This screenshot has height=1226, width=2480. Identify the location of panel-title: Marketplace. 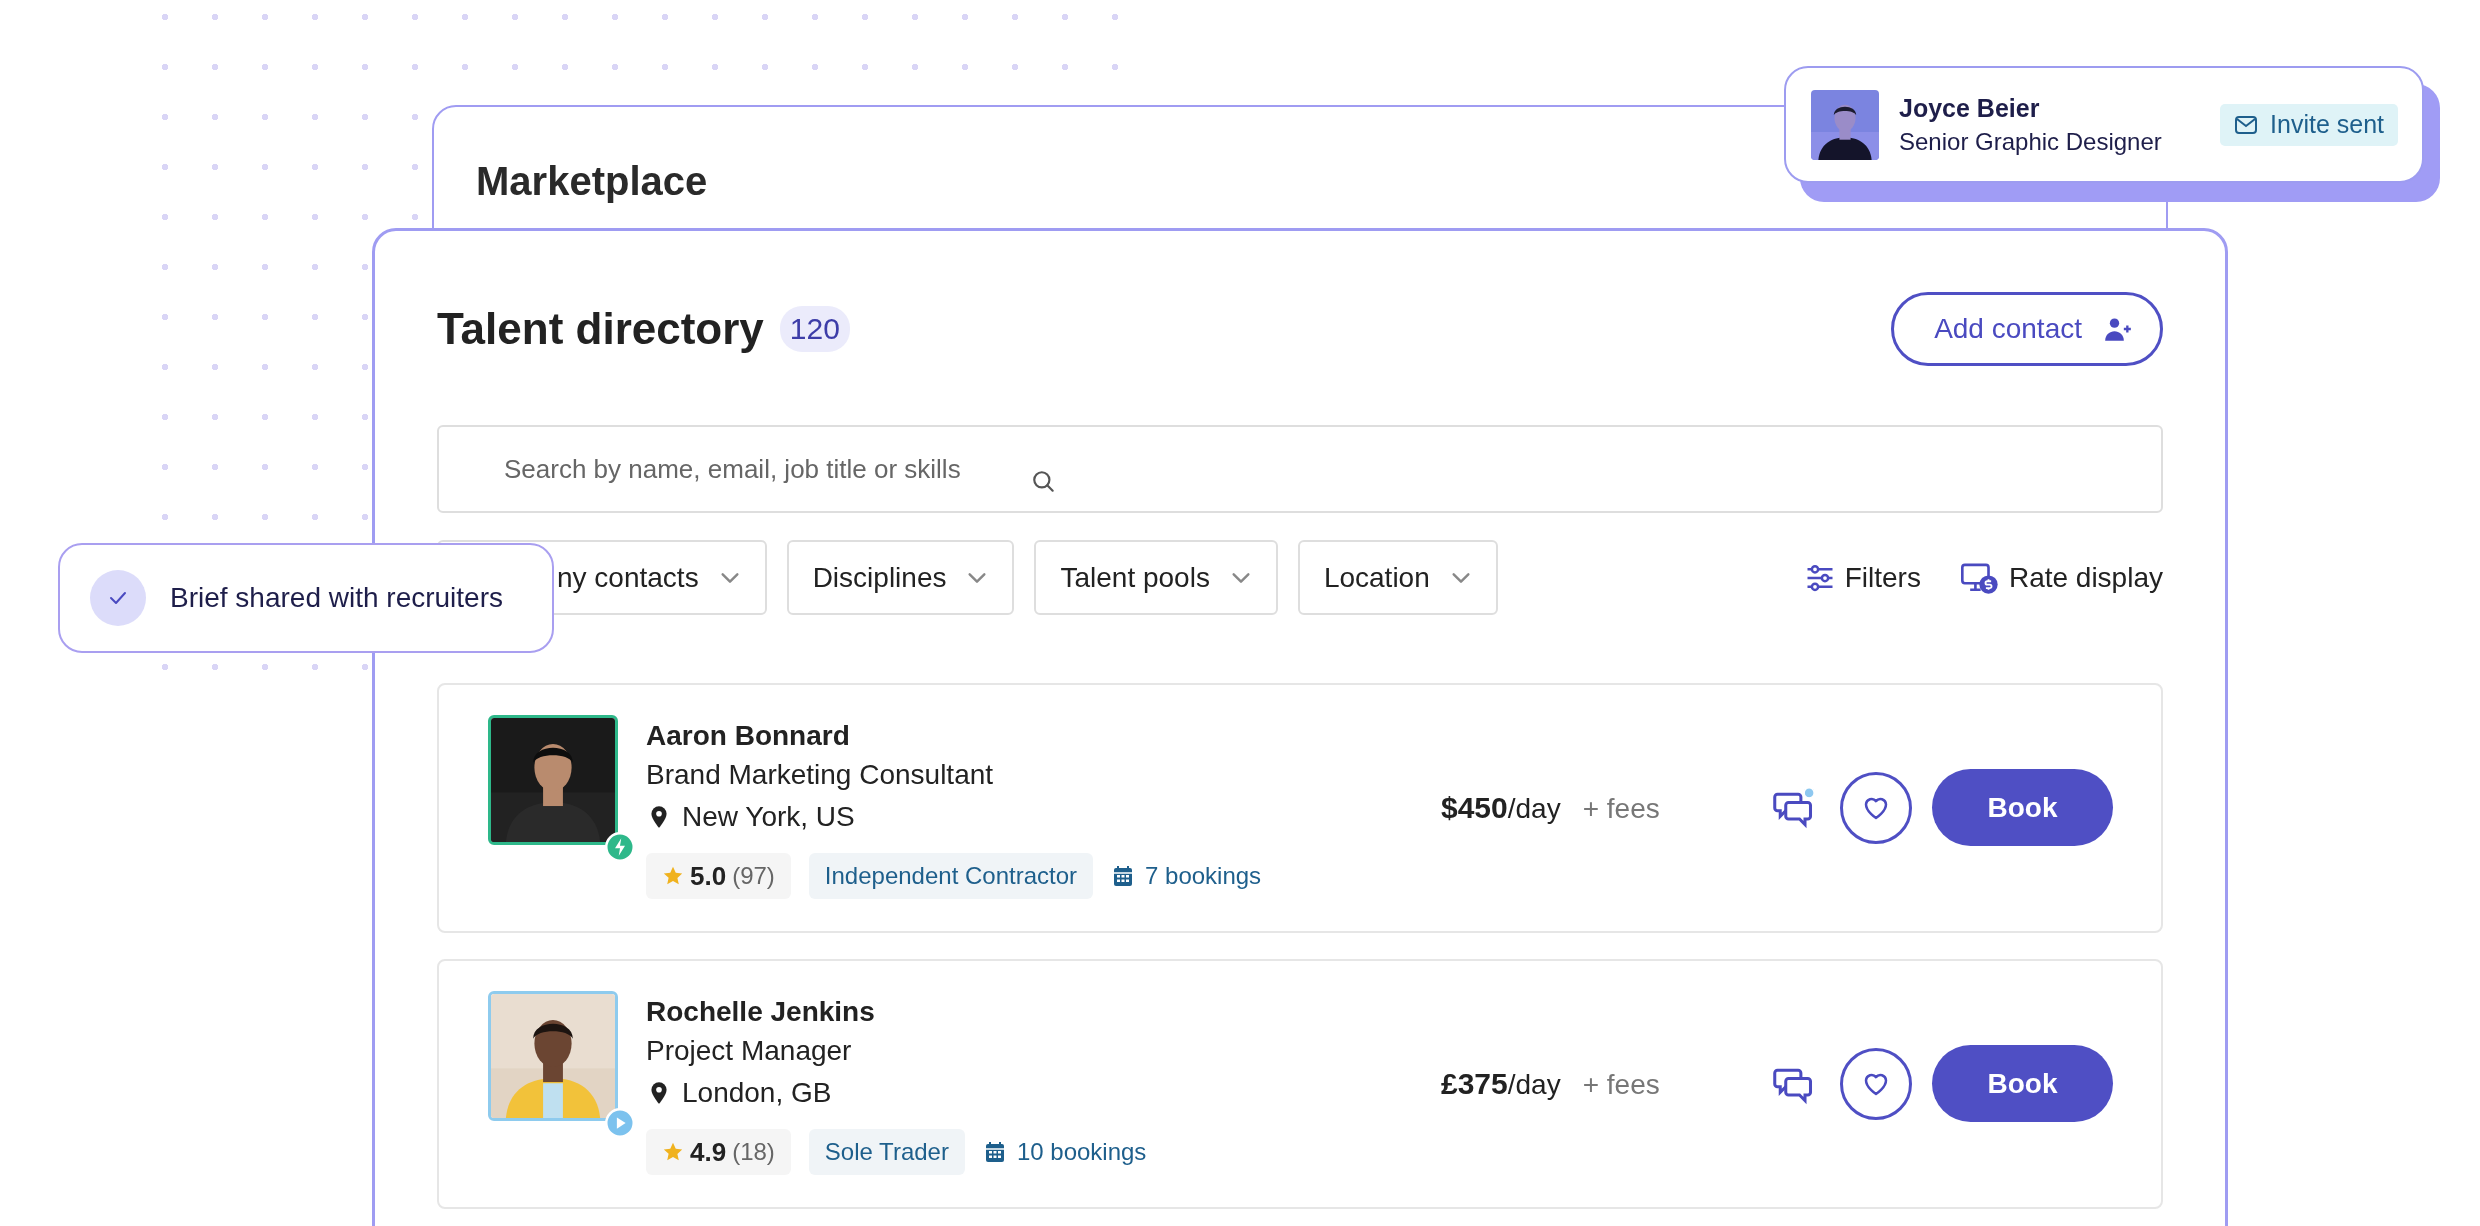
(592, 181).